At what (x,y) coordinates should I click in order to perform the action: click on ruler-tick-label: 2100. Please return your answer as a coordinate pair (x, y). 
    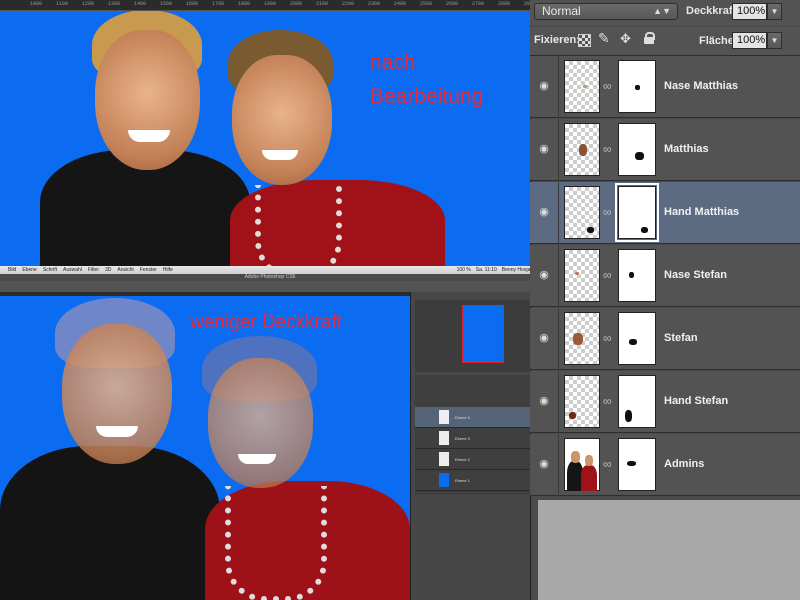
    Looking at the image, I should click on (322, 4).